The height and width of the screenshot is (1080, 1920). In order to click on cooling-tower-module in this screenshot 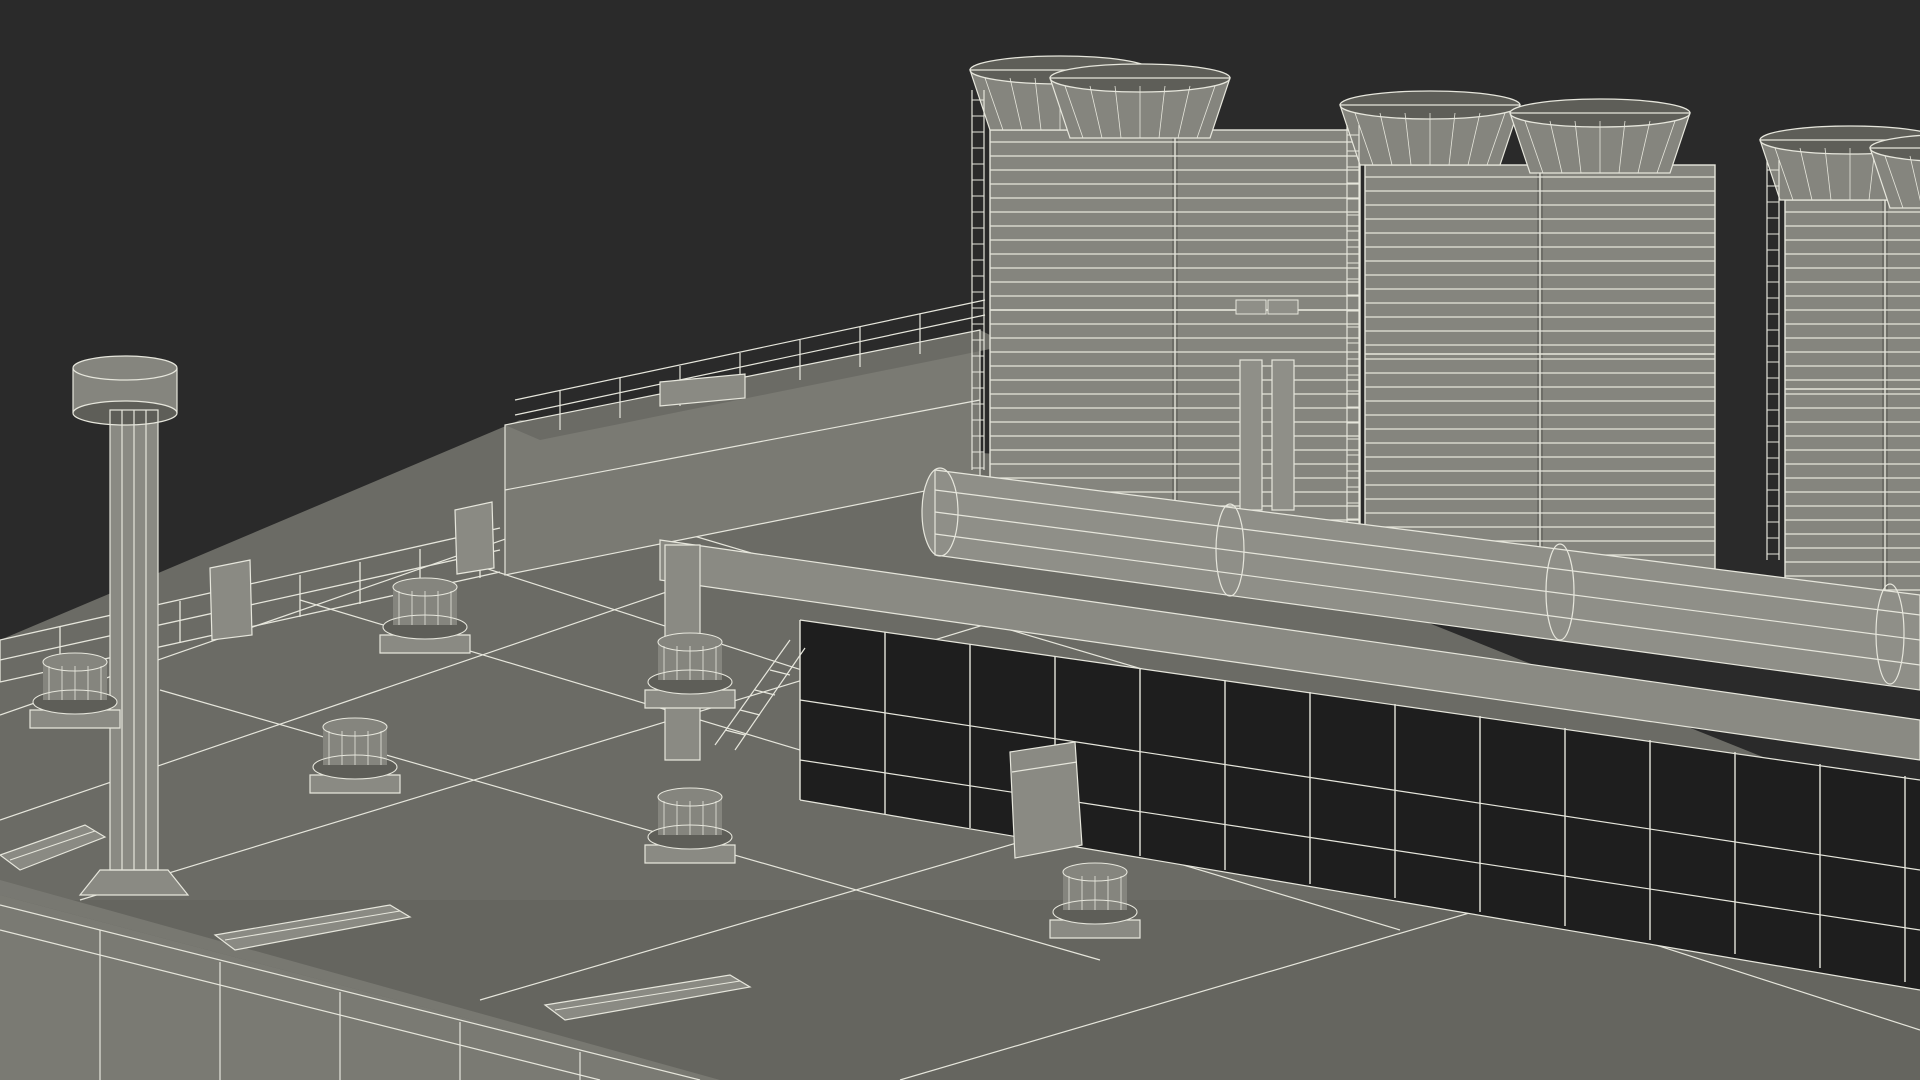, I will do `click(1527, 338)`.